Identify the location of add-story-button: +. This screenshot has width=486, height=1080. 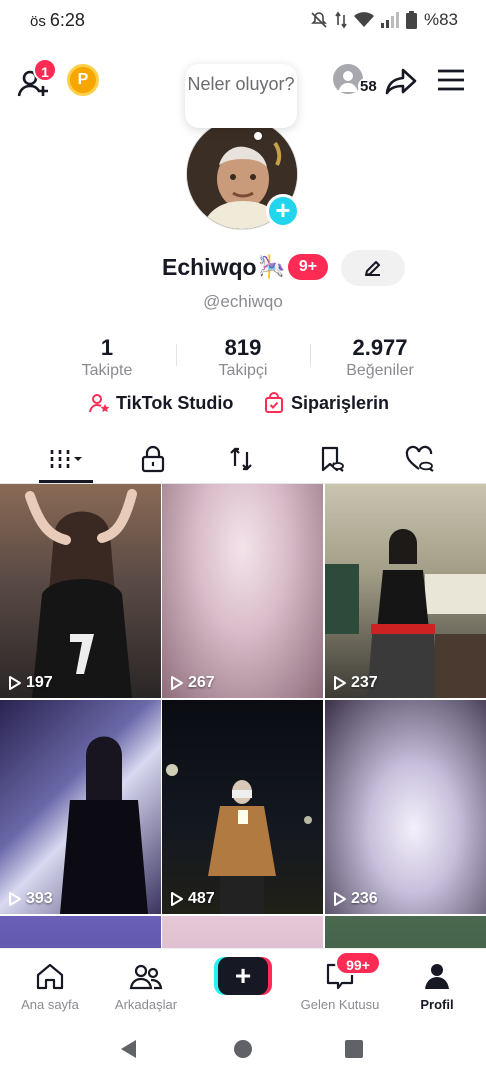
(283, 211).